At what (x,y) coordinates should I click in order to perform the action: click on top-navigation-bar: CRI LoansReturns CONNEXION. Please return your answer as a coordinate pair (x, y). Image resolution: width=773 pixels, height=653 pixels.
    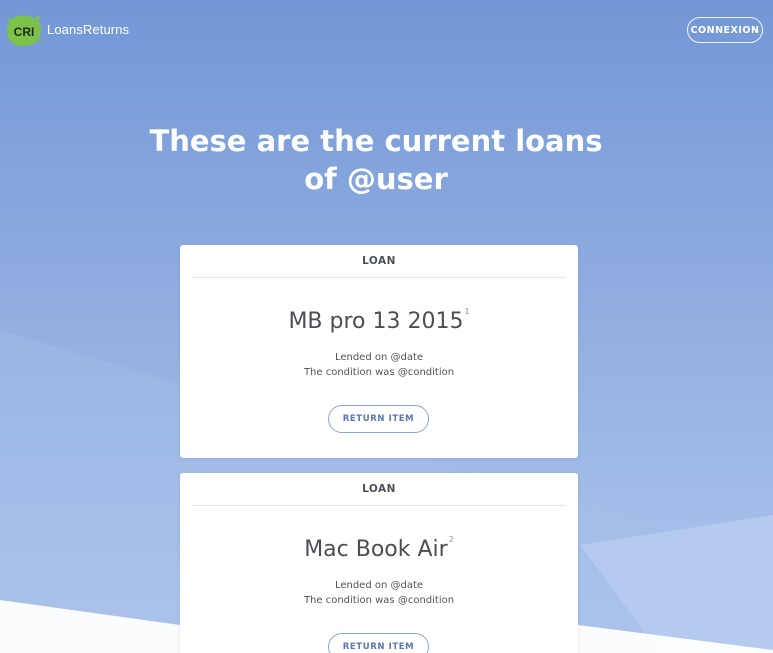
    Looking at the image, I should click on (386, 30).